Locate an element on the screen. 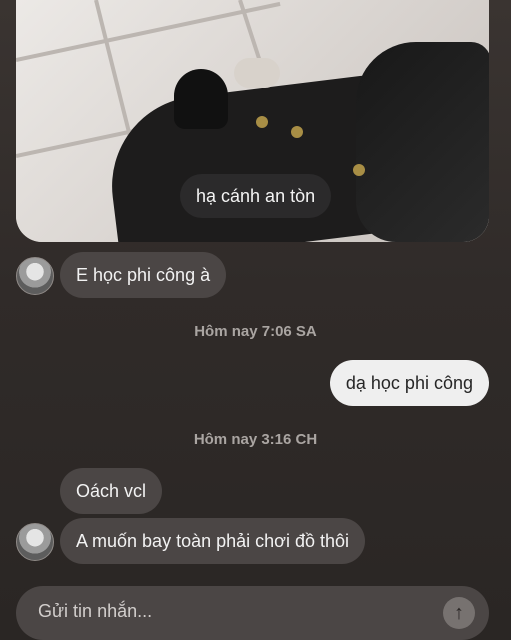  message-timestamp: Hôm nay 7:06 SA is located at coordinates (255, 331).